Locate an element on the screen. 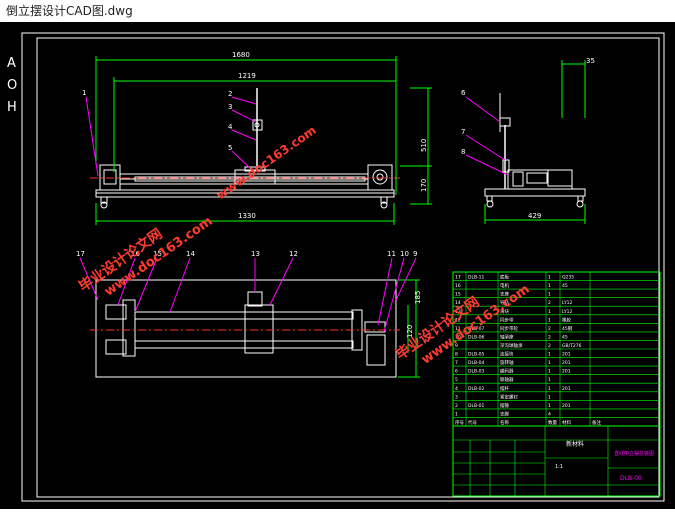 Image resolution: width=675 pixels, height=513 pixels. balloon-9: 9 is located at coordinates (415, 254).